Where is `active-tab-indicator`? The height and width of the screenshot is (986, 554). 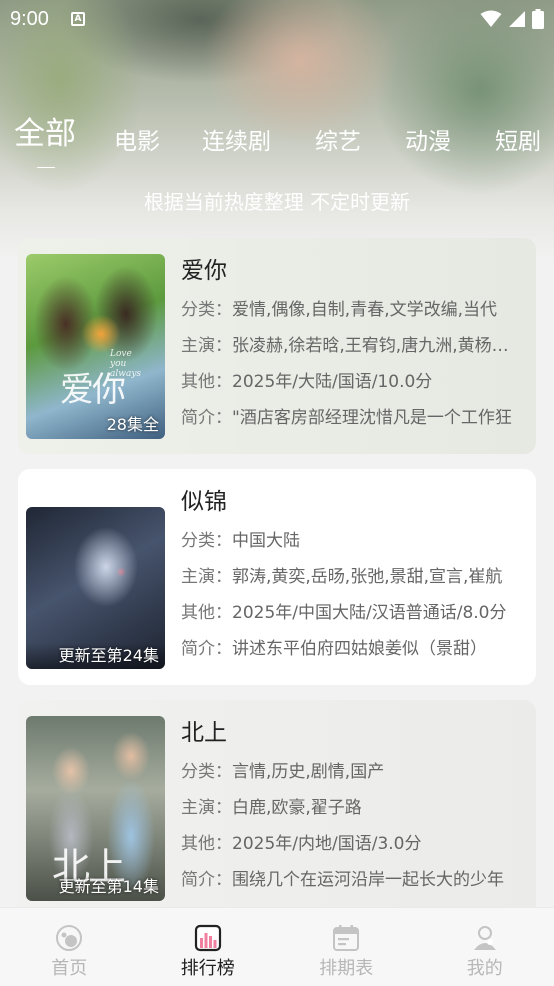
active-tab-indicator is located at coordinates (46, 167).